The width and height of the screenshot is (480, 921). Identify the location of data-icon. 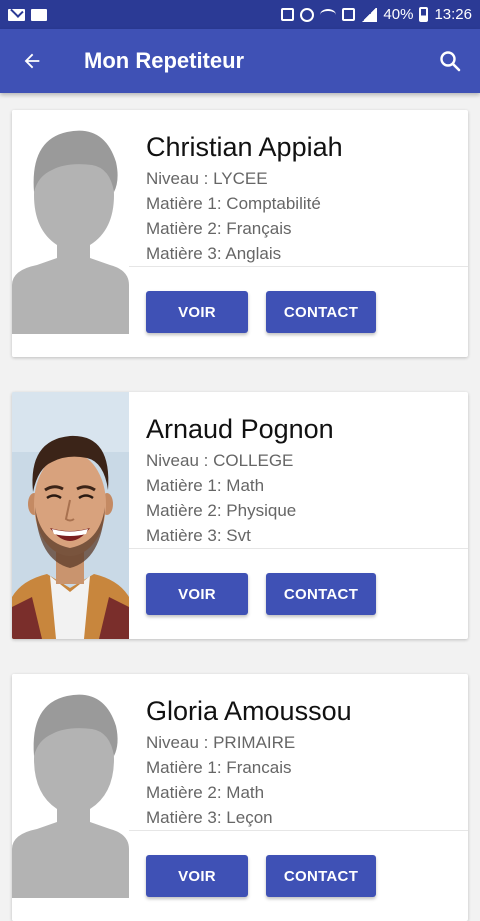
(349, 14).